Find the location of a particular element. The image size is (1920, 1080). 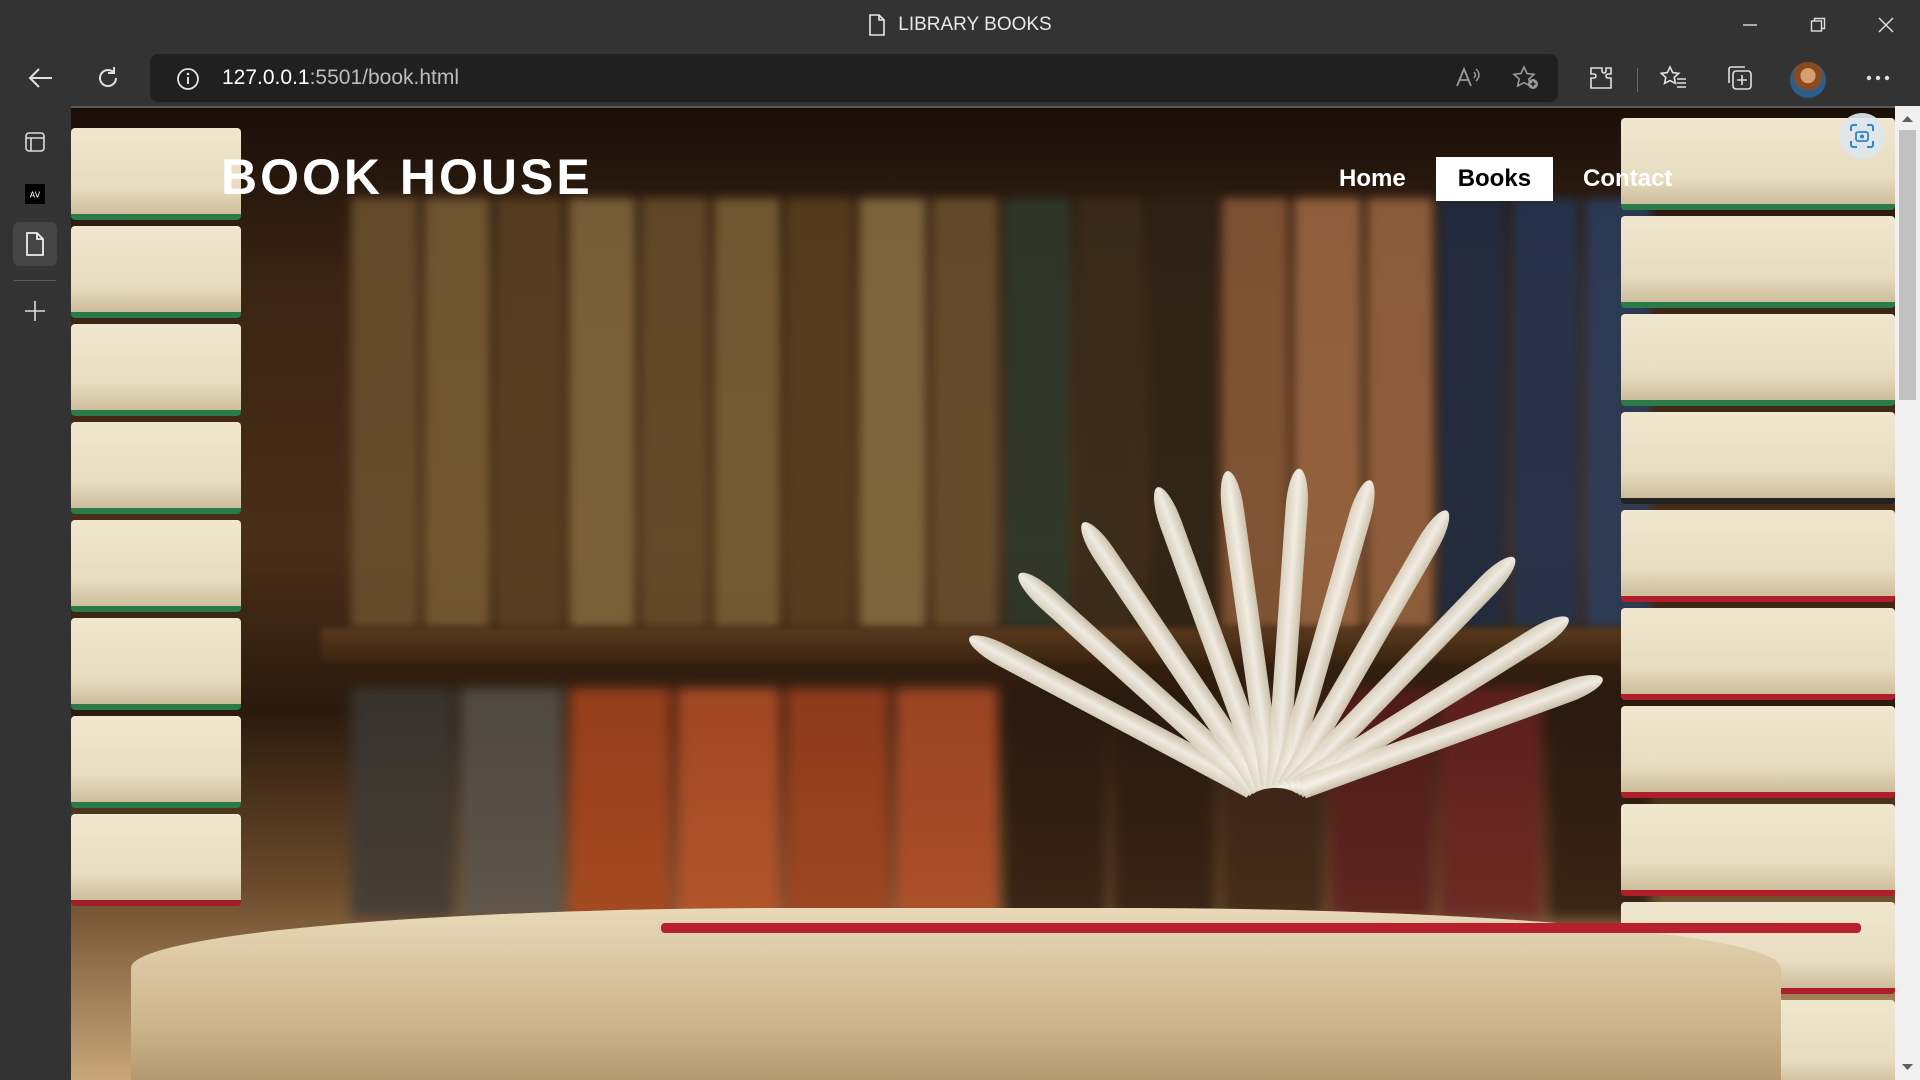

page-scrollbar is located at coordinates (1907, 593).